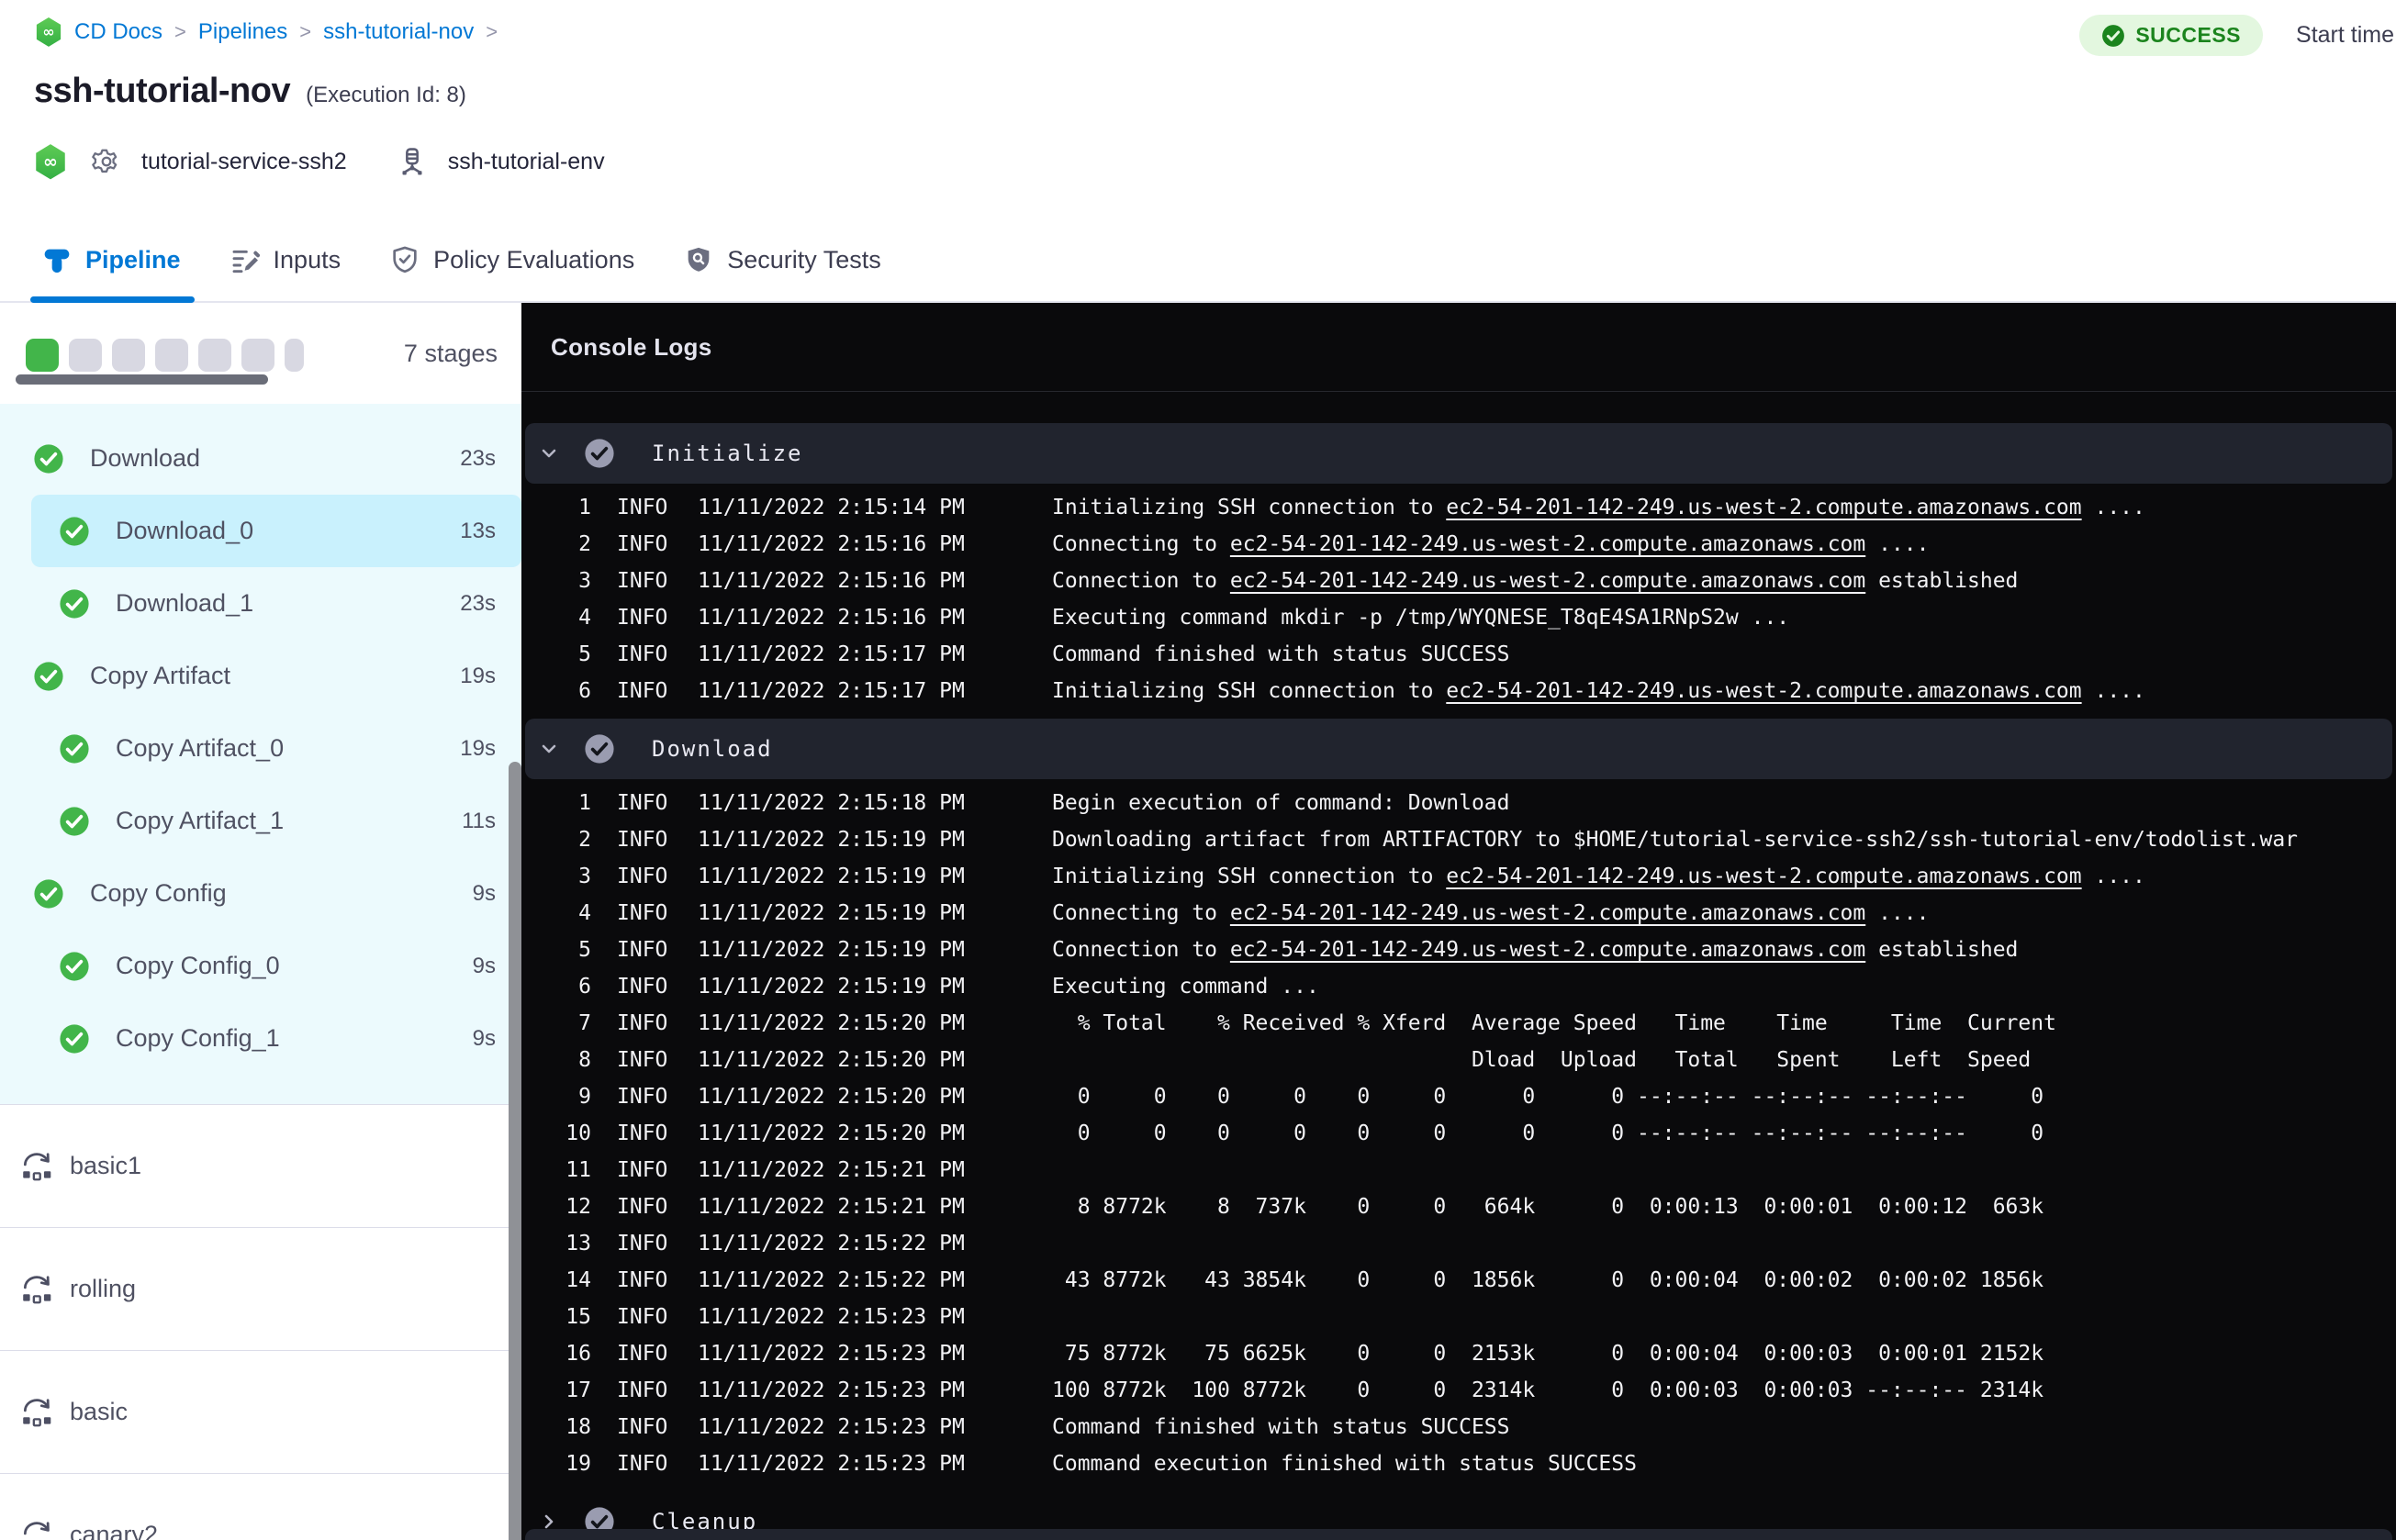 This screenshot has height=1540, width=2396. I want to click on tab-security-tests: Security Tests, so click(783, 259).